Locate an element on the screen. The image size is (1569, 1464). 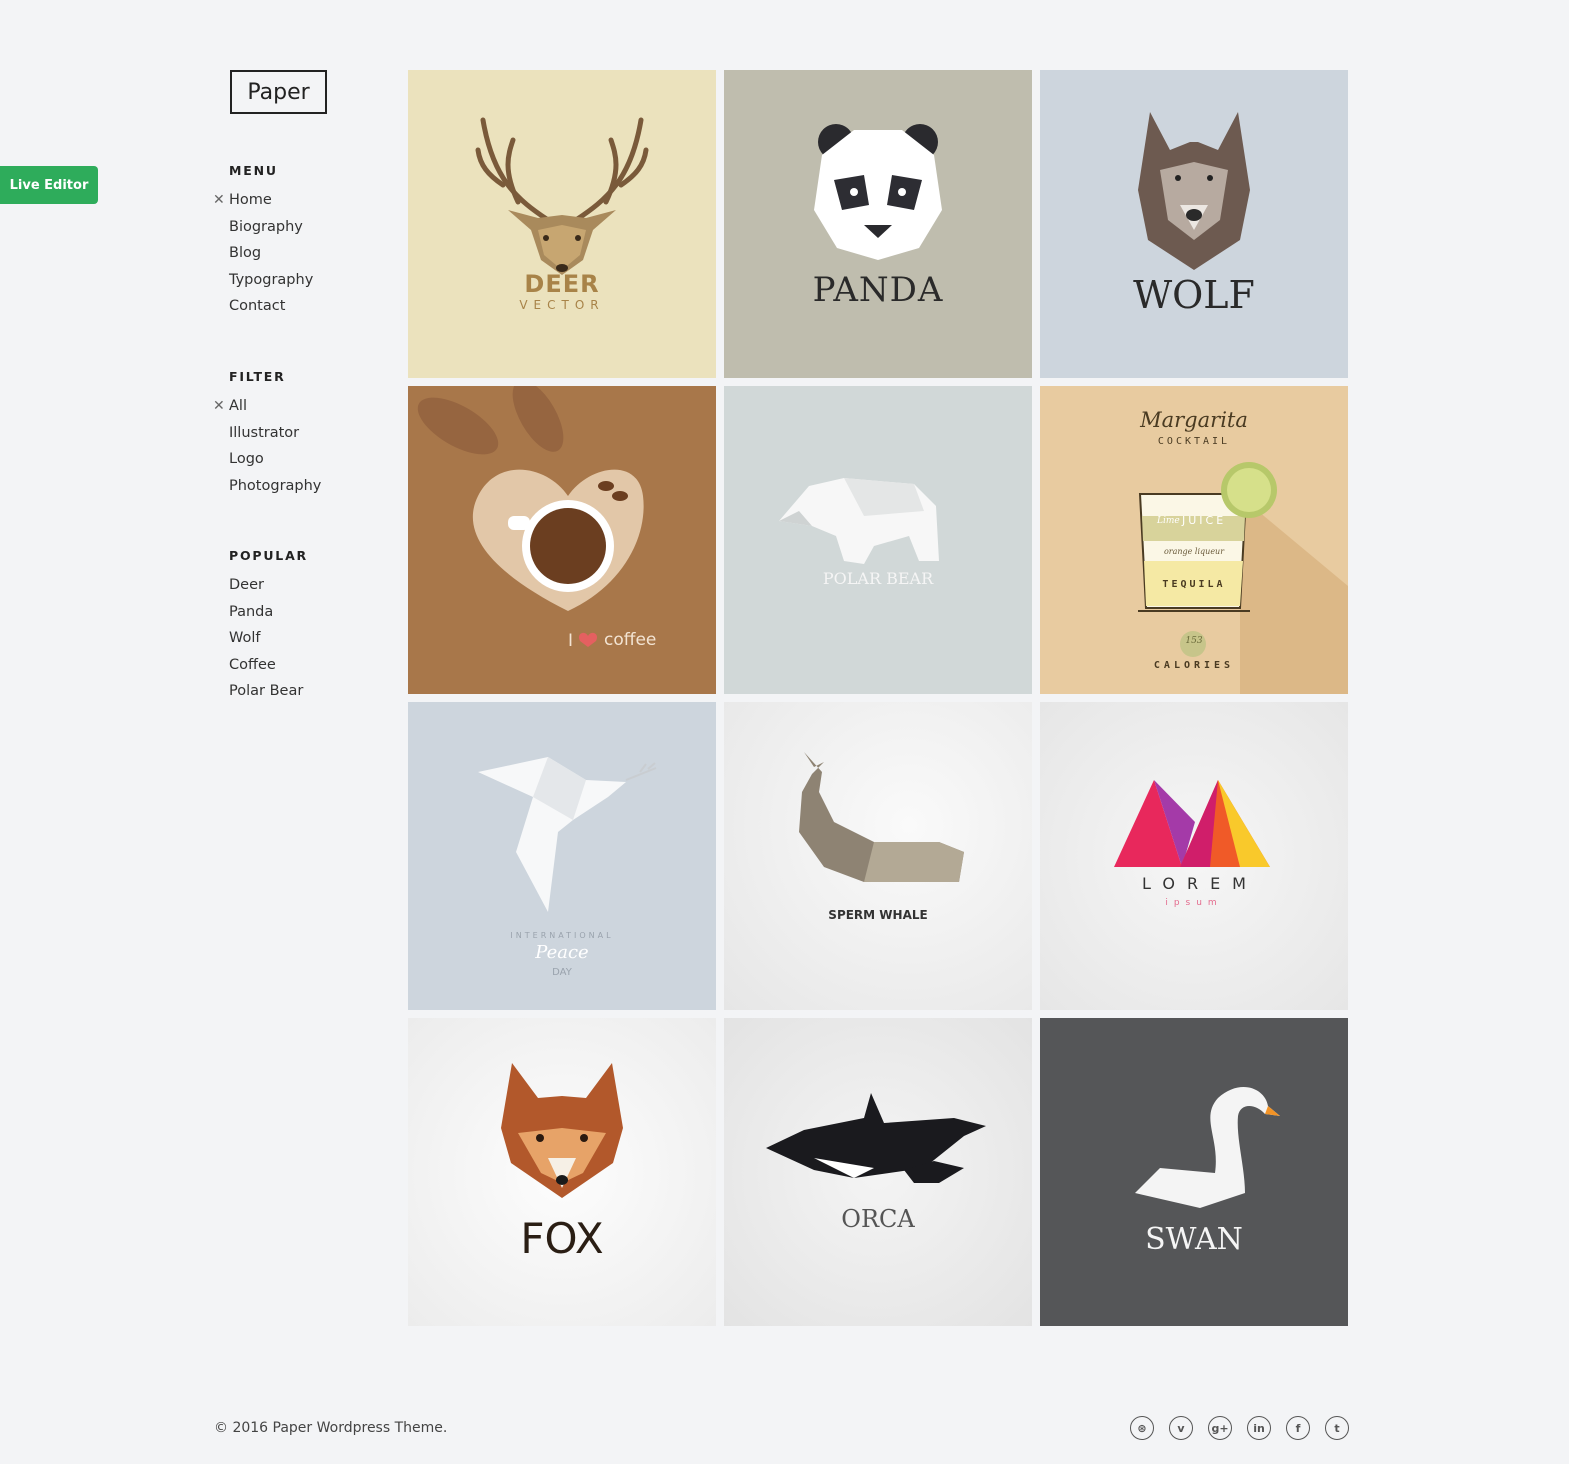
filter-item-logo: Logo is located at coordinates (266, 462).